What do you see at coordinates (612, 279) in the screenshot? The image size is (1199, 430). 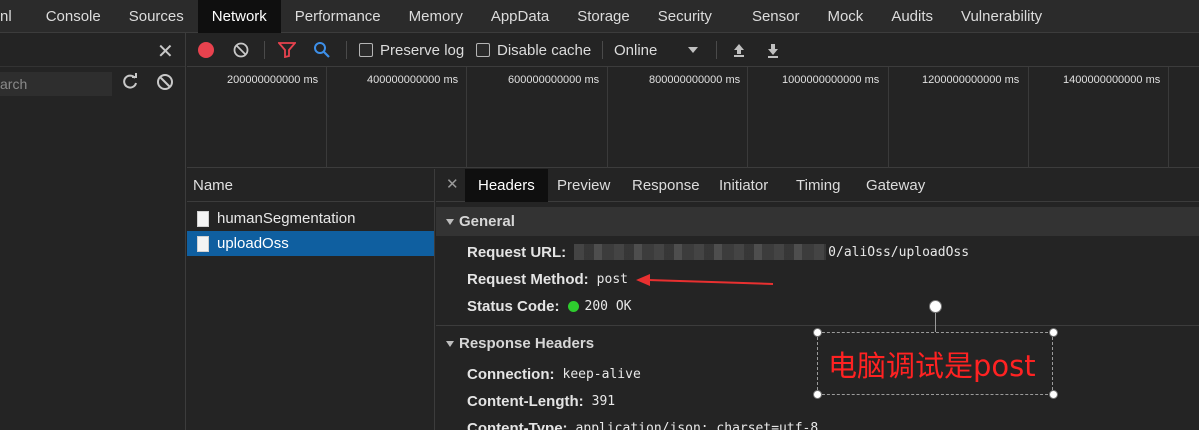 I see `request-method-value: post` at bounding box center [612, 279].